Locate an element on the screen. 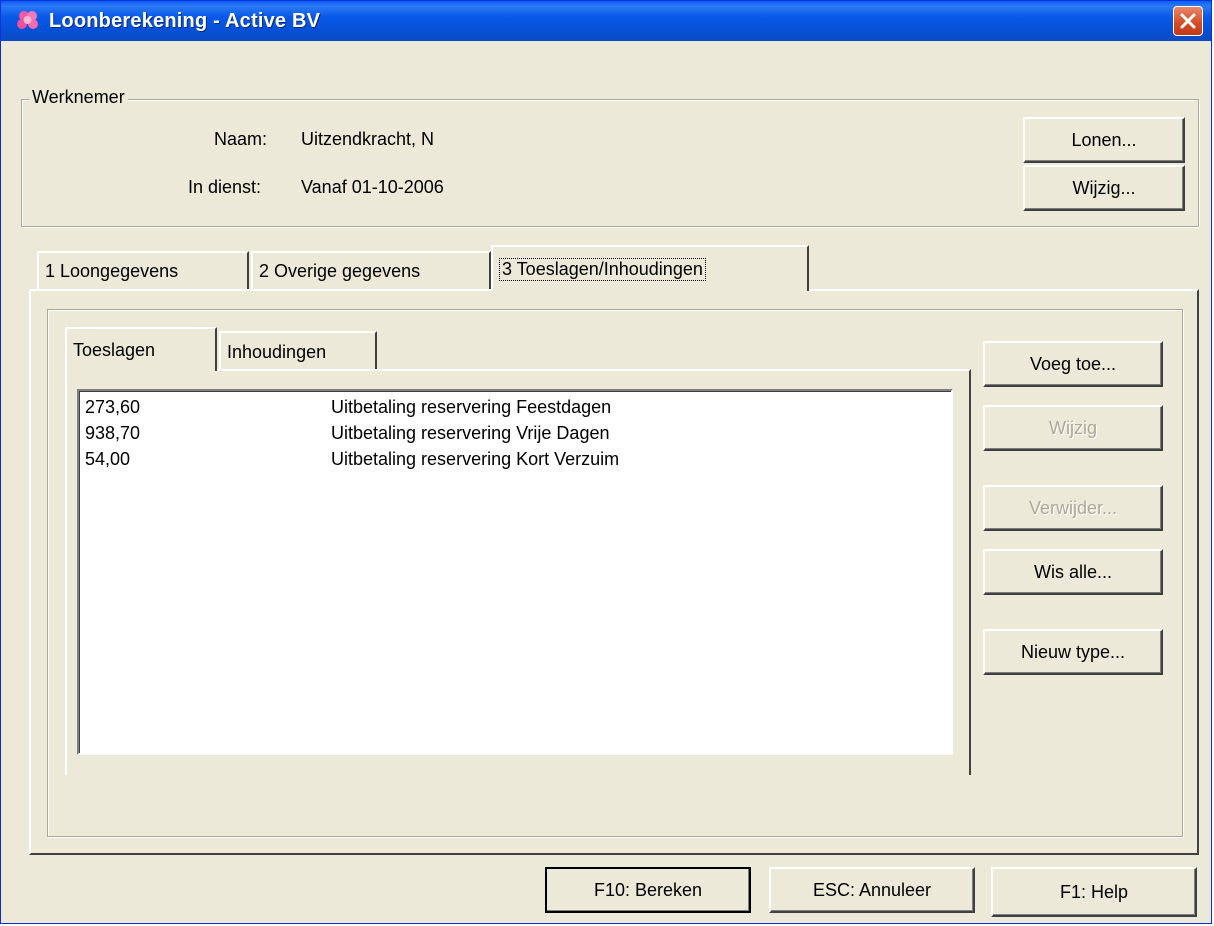  name-value: Uitzendkracht, N is located at coordinates (368, 139).